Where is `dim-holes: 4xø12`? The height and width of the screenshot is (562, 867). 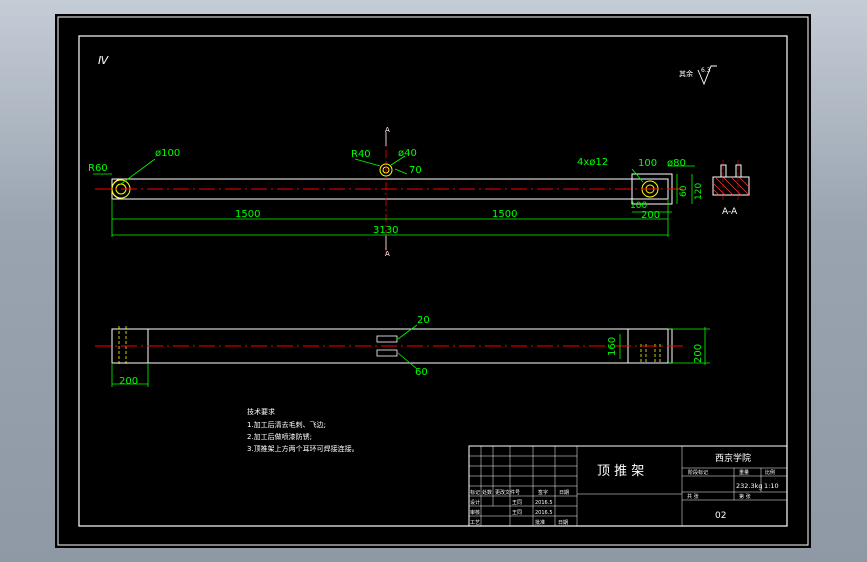
dim-holes: 4xø12 is located at coordinates (592, 162).